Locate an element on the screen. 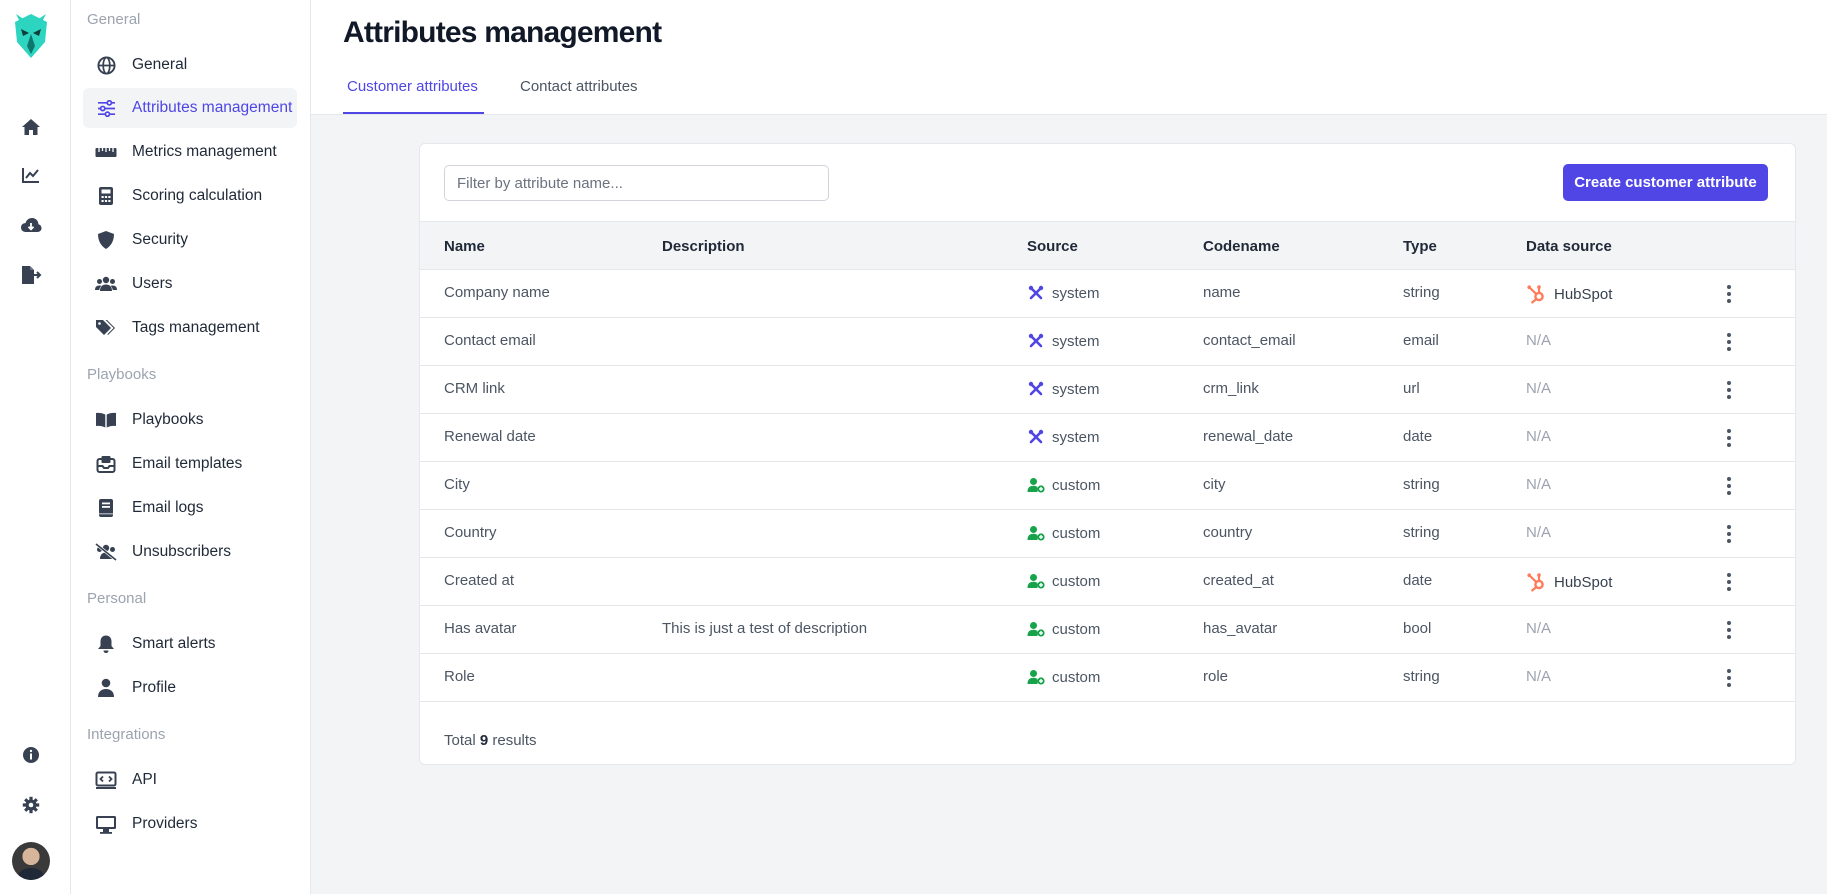 Image resolution: width=1827 pixels, height=894 pixels. attribute-codename: name is located at coordinates (1222, 292).